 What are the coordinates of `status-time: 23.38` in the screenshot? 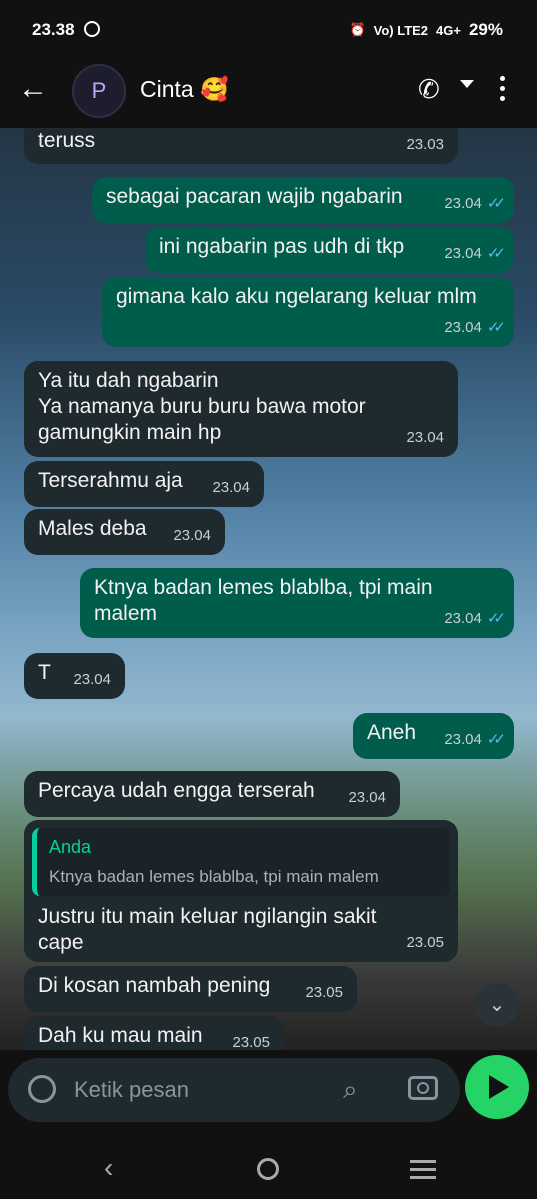 It's located at (53, 29).